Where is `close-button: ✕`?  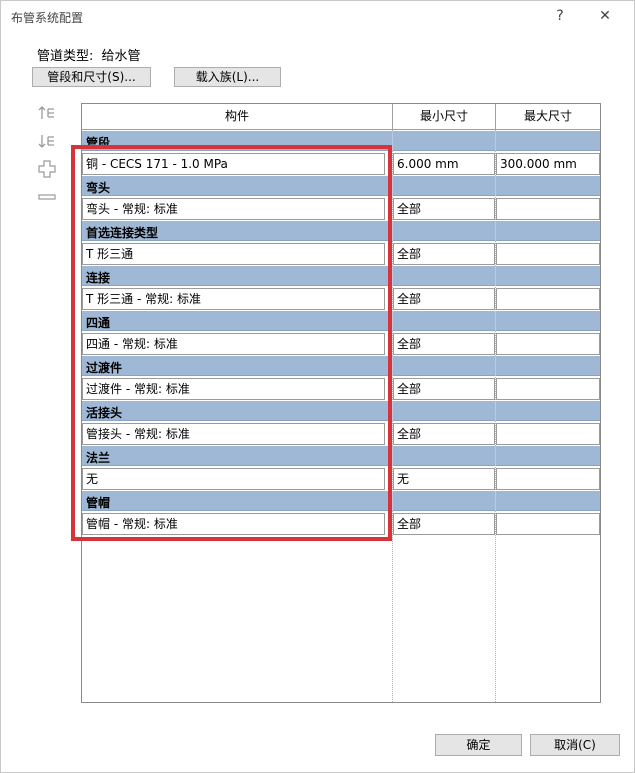
close-button: ✕ is located at coordinates (605, 16).